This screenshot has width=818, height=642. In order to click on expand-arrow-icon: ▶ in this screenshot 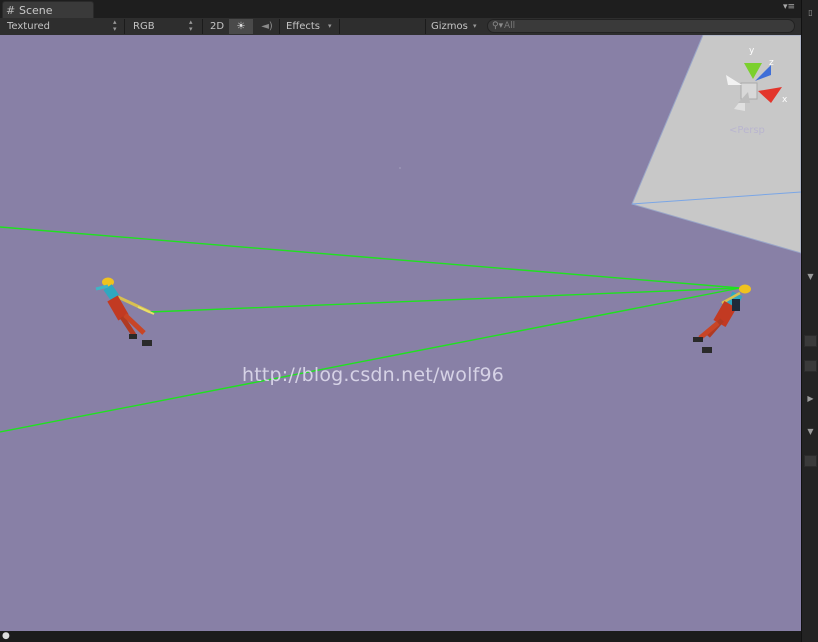, I will do `click(810, 398)`.